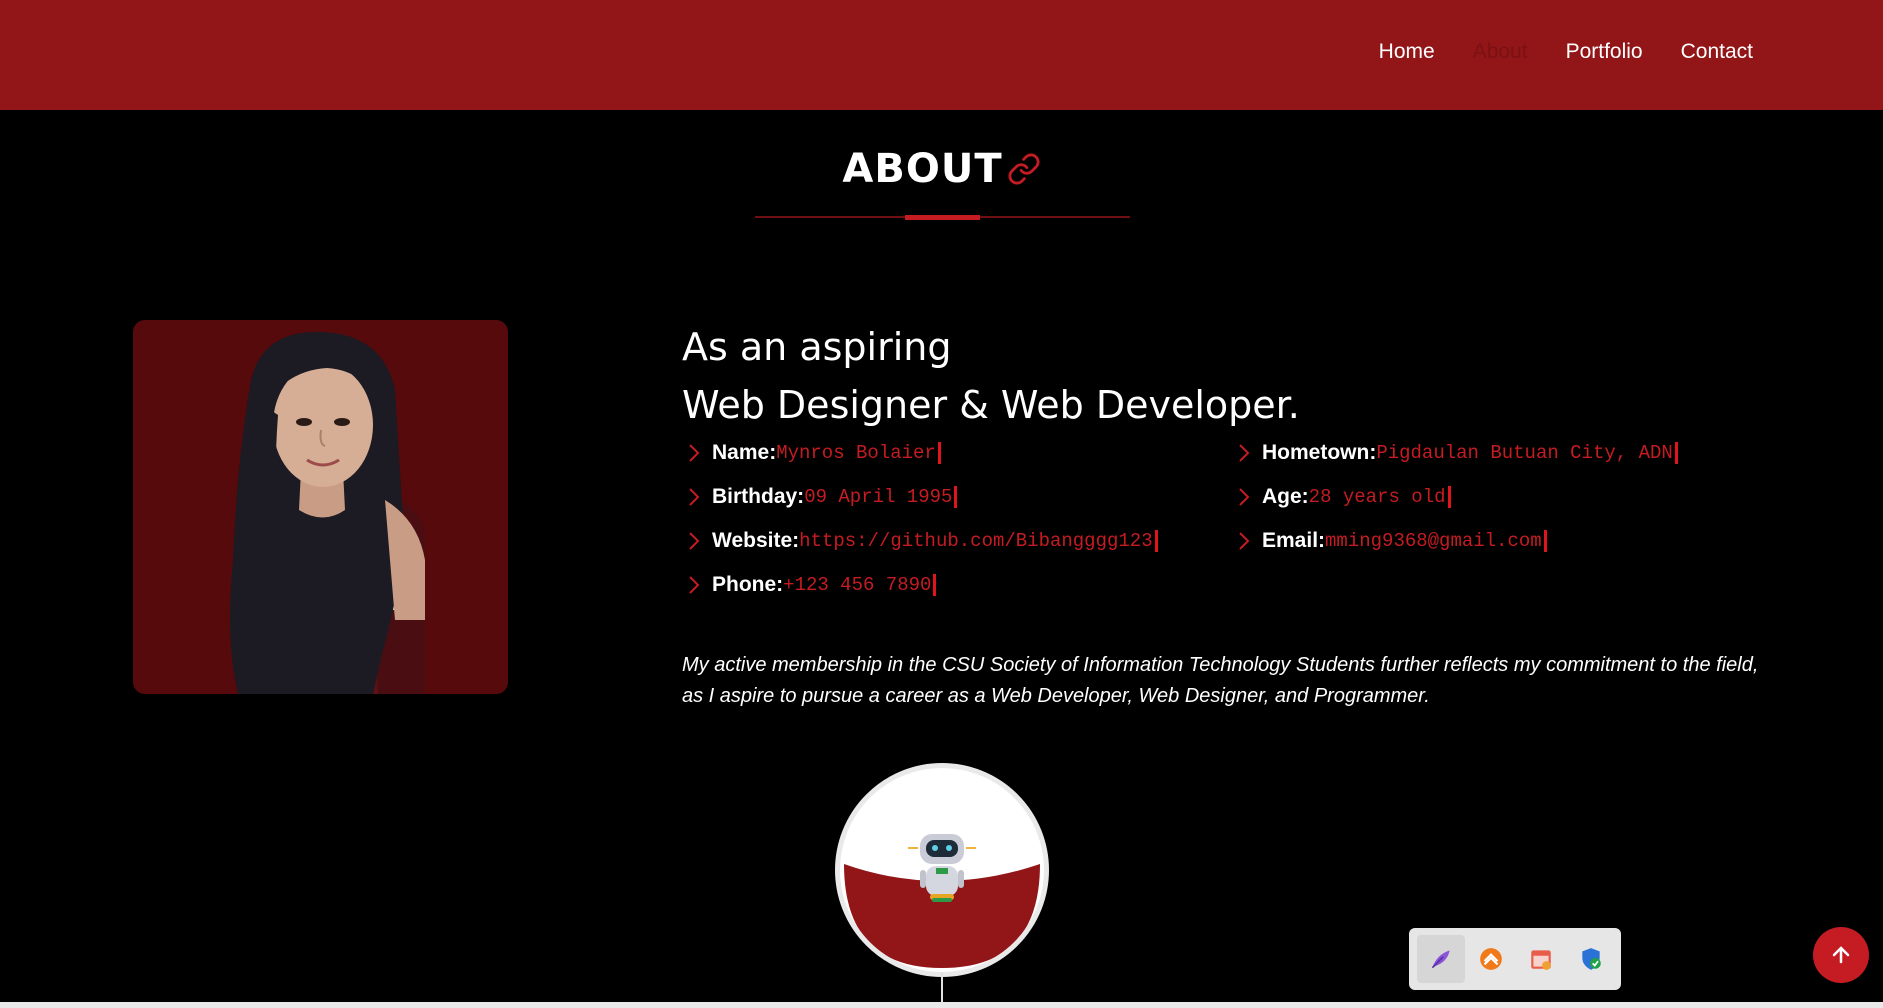  I want to click on nav-about: About, so click(1500, 52).